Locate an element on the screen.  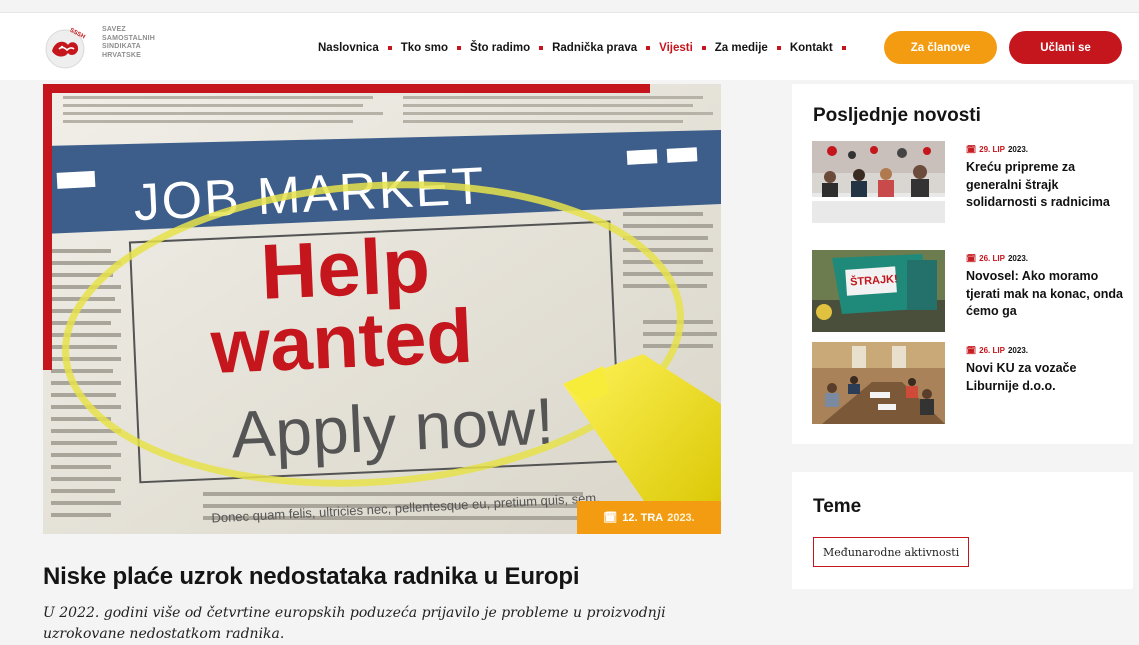
news-day: 29. is located at coordinates (985, 149).